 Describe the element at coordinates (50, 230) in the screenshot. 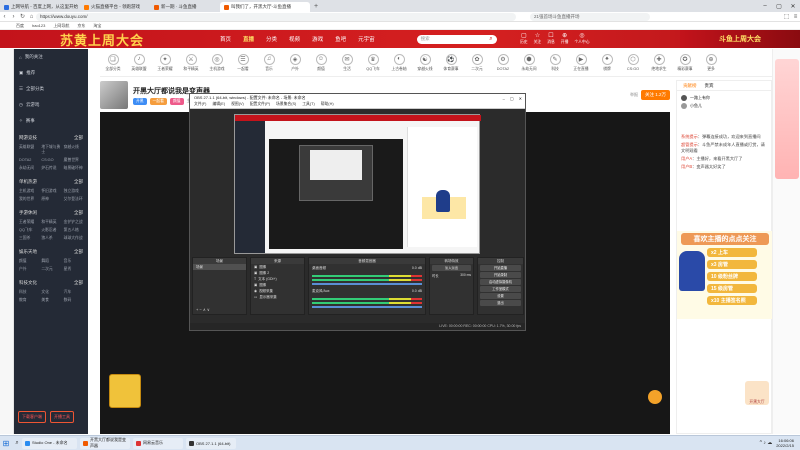

I see `subcategory-link: 火影忍者` at that location.